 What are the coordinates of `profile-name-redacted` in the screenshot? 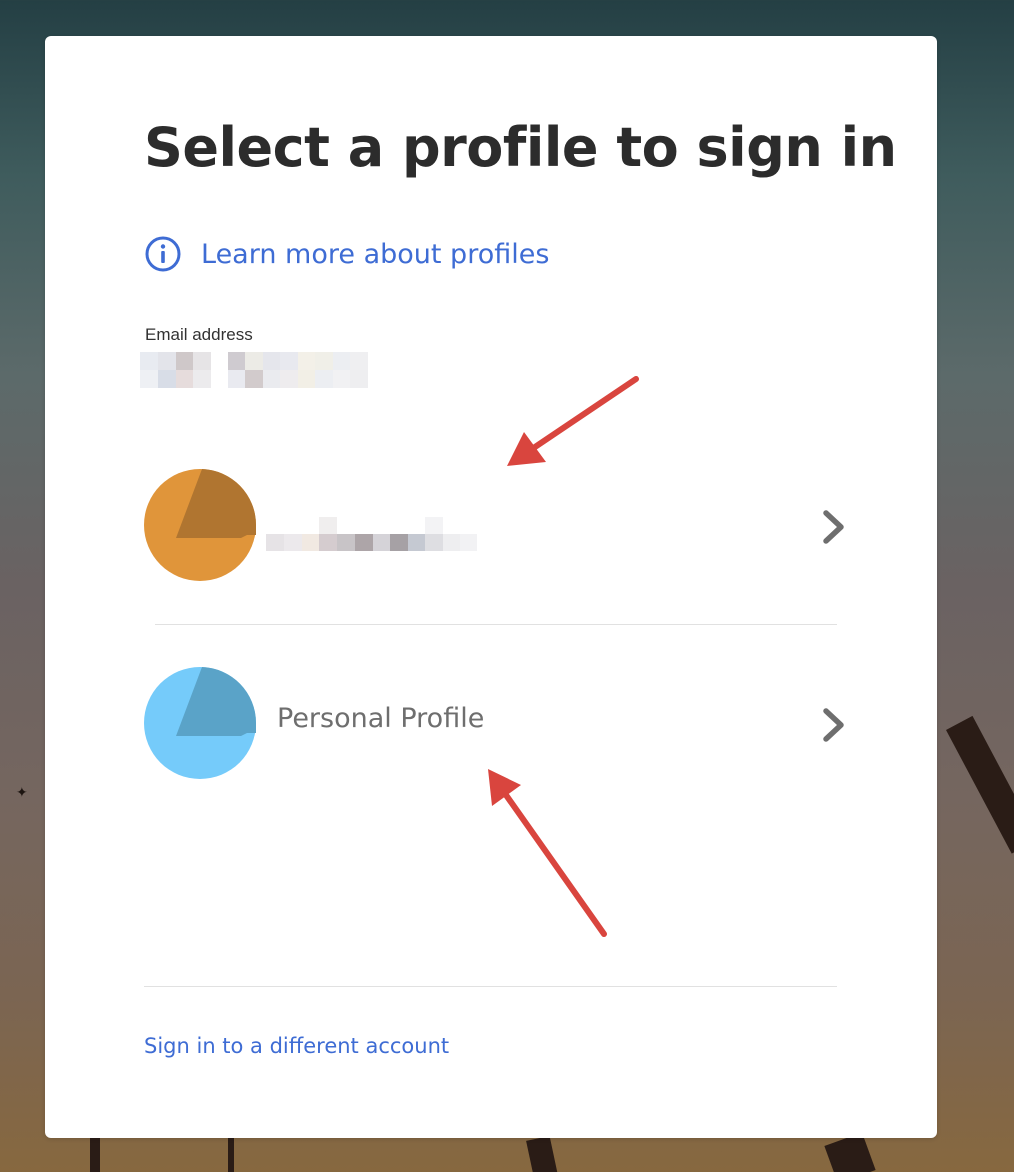 It's located at (372, 534).